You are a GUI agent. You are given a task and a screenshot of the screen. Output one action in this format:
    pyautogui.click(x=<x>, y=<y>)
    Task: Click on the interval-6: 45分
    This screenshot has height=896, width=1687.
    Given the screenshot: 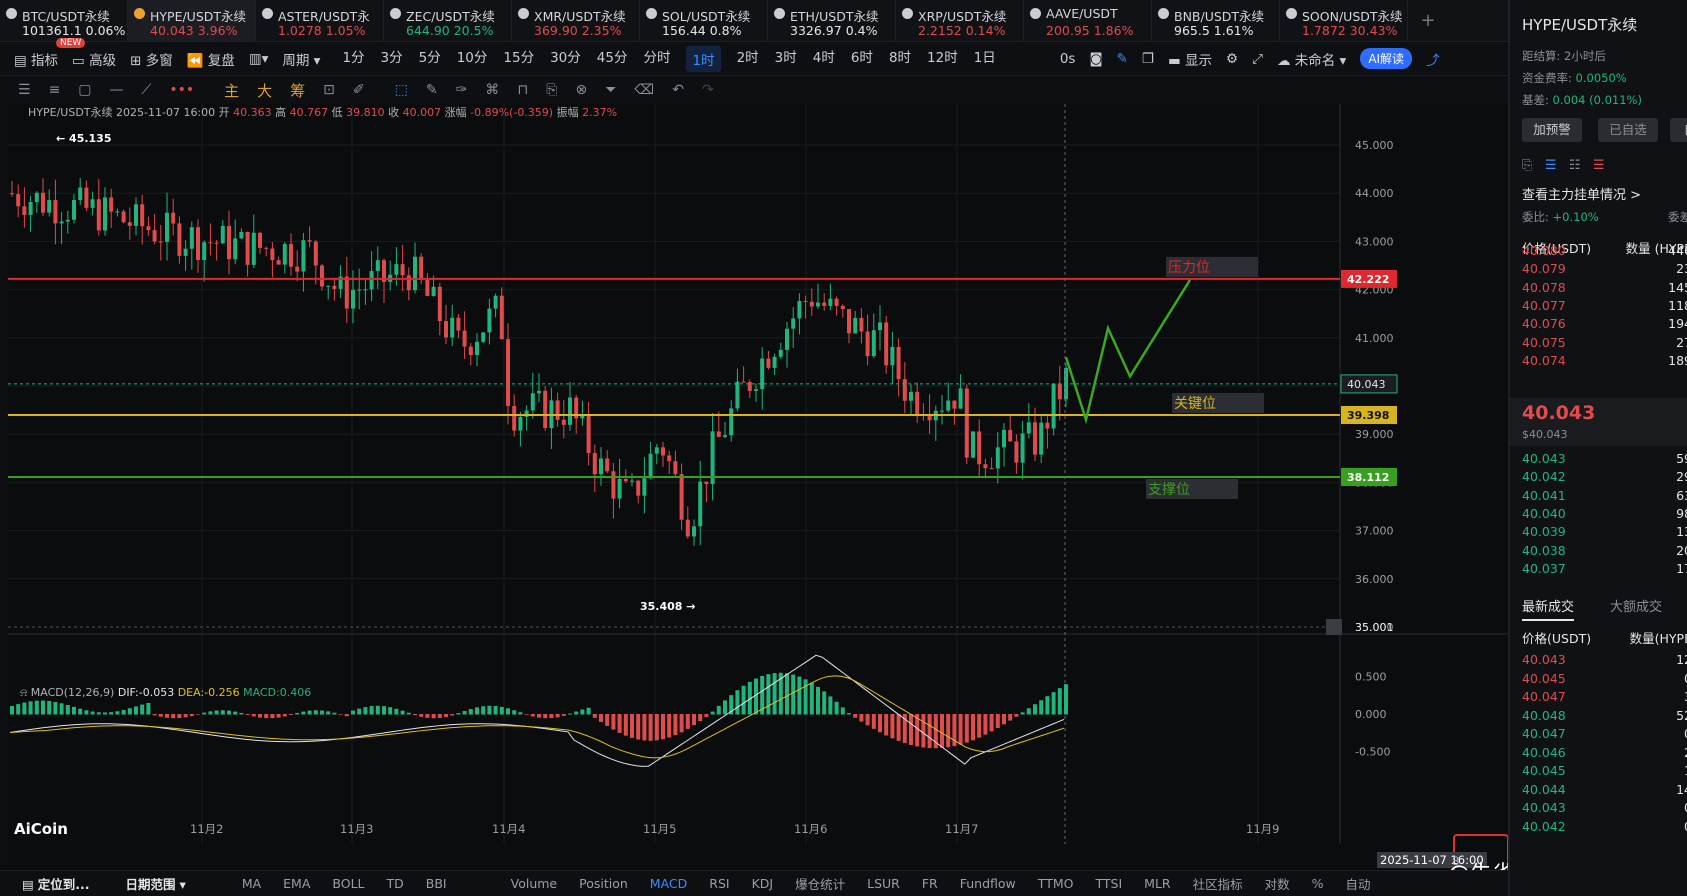 What is the action you would take?
    pyautogui.click(x=612, y=59)
    